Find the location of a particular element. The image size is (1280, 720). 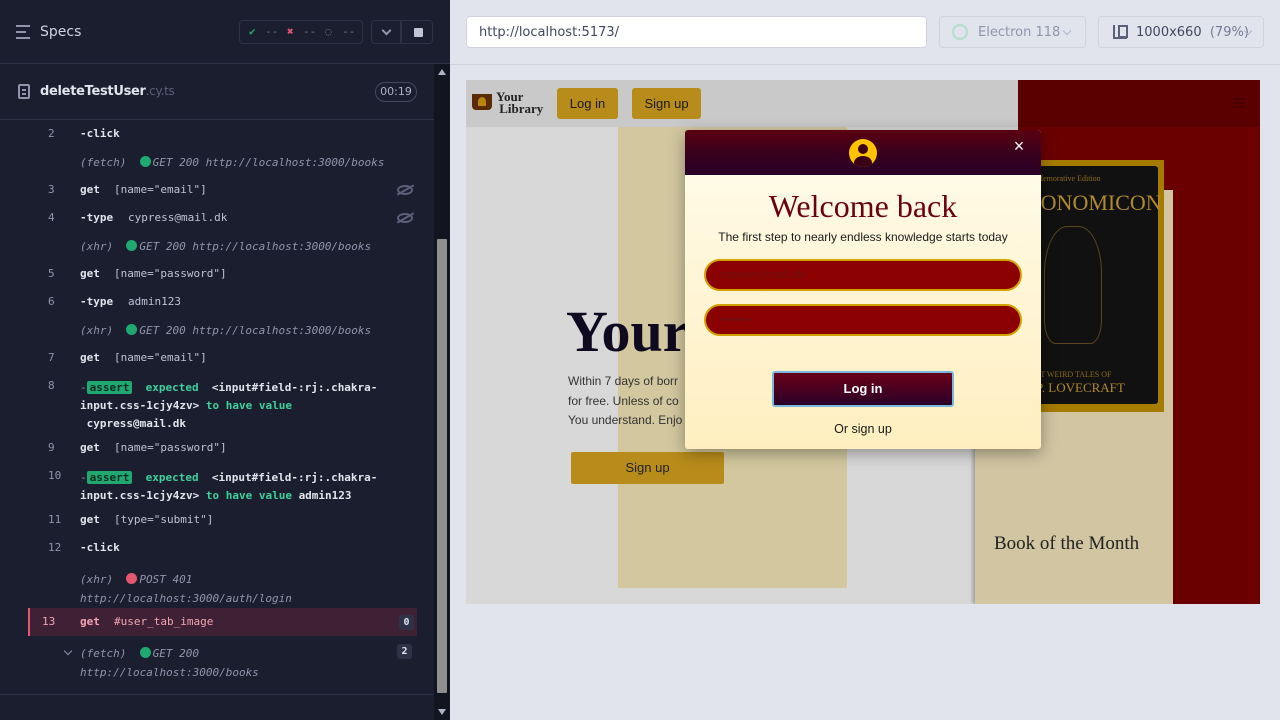

command-number: 5 is located at coordinates (51, 273).